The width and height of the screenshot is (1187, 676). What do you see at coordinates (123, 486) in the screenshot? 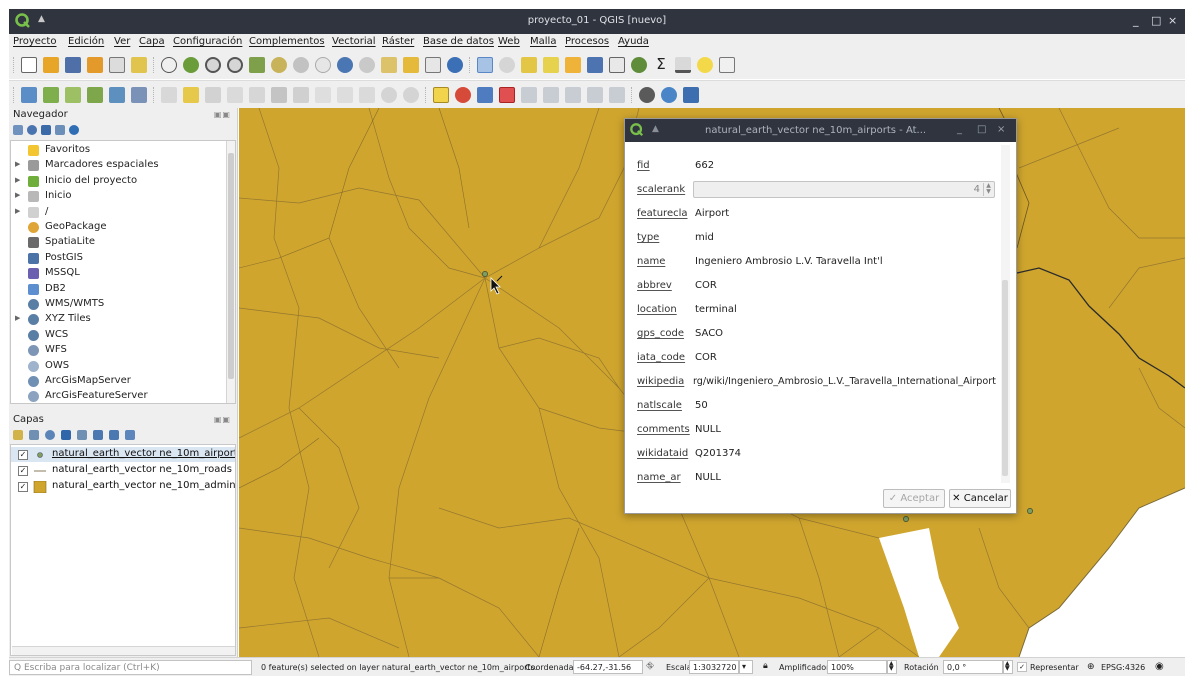
I see `layer-item-admin: ✓ natural_earth_vector ne_10m_admin_0` at bounding box center [123, 486].